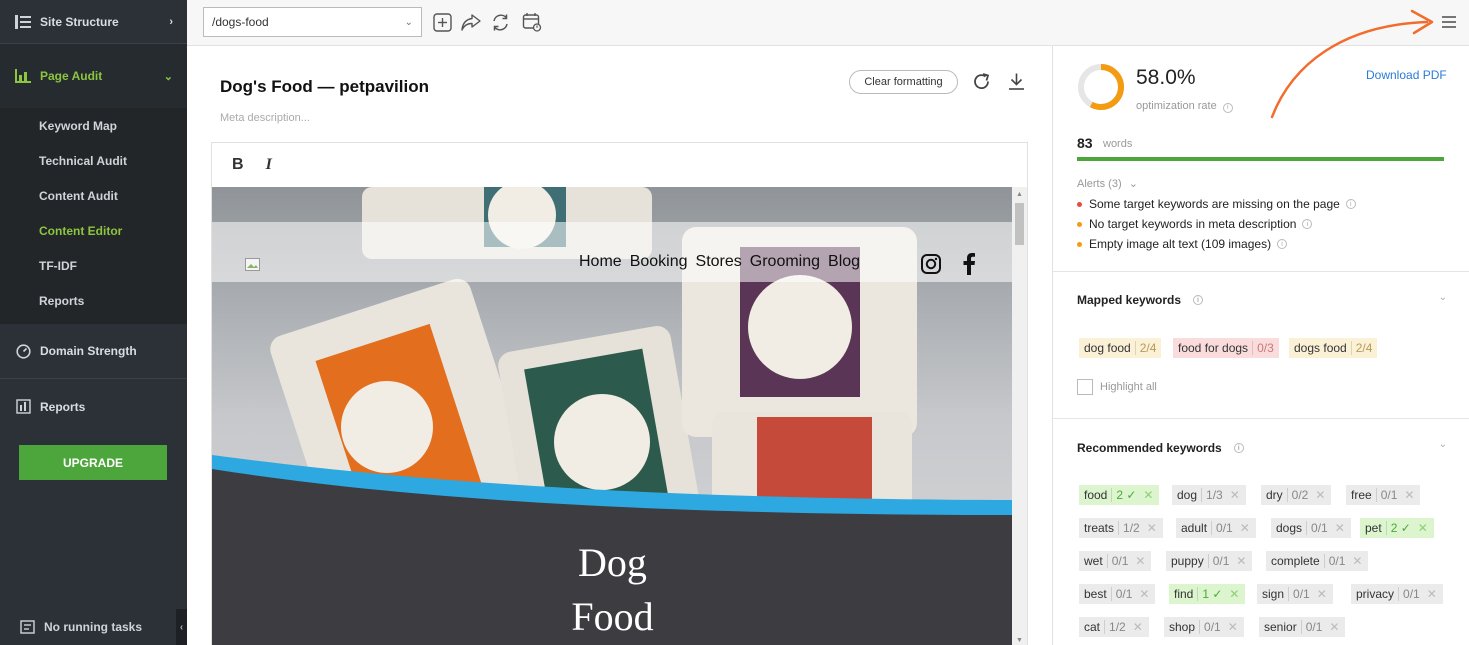 The height and width of the screenshot is (645, 1469). What do you see at coordinates (171, 21) in the screenshot?
I see `chevron-right-icon: ›` at bounding box center [171, 21].